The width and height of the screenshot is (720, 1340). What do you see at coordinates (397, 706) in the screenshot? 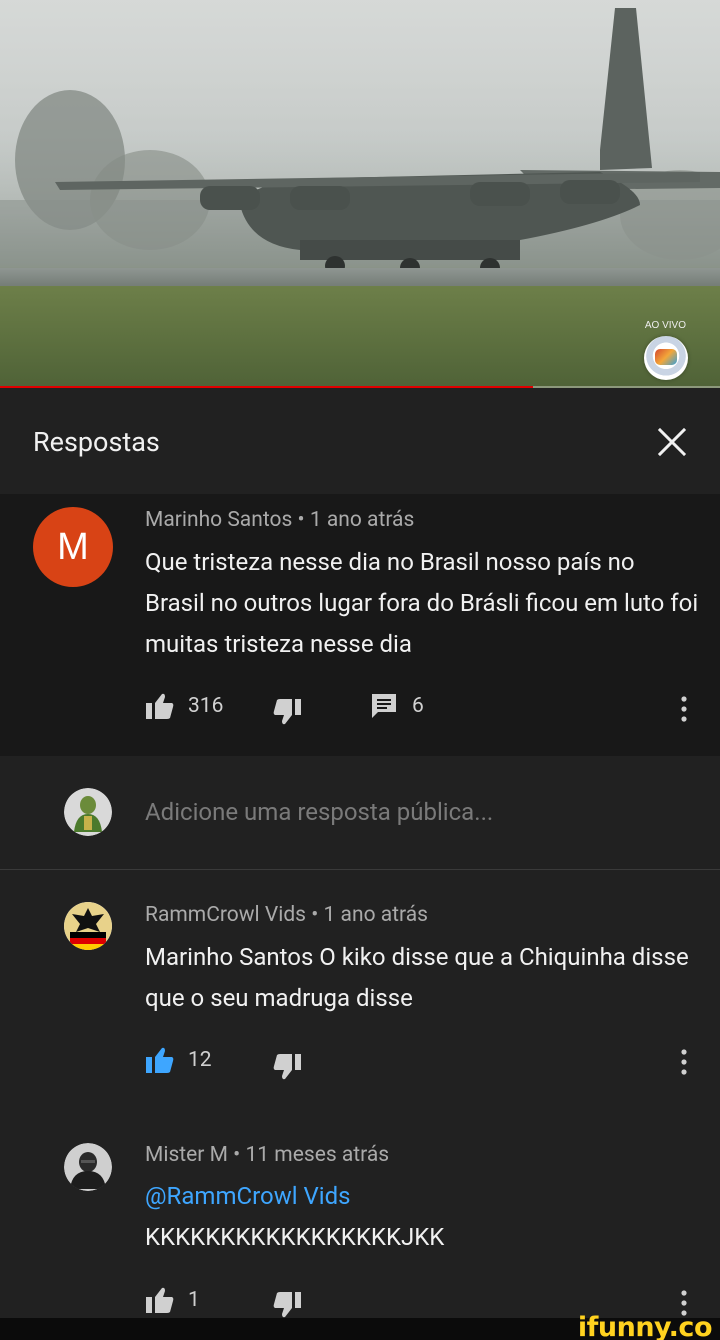
I see `replies-button: 6` at bounding box center [397, 706].